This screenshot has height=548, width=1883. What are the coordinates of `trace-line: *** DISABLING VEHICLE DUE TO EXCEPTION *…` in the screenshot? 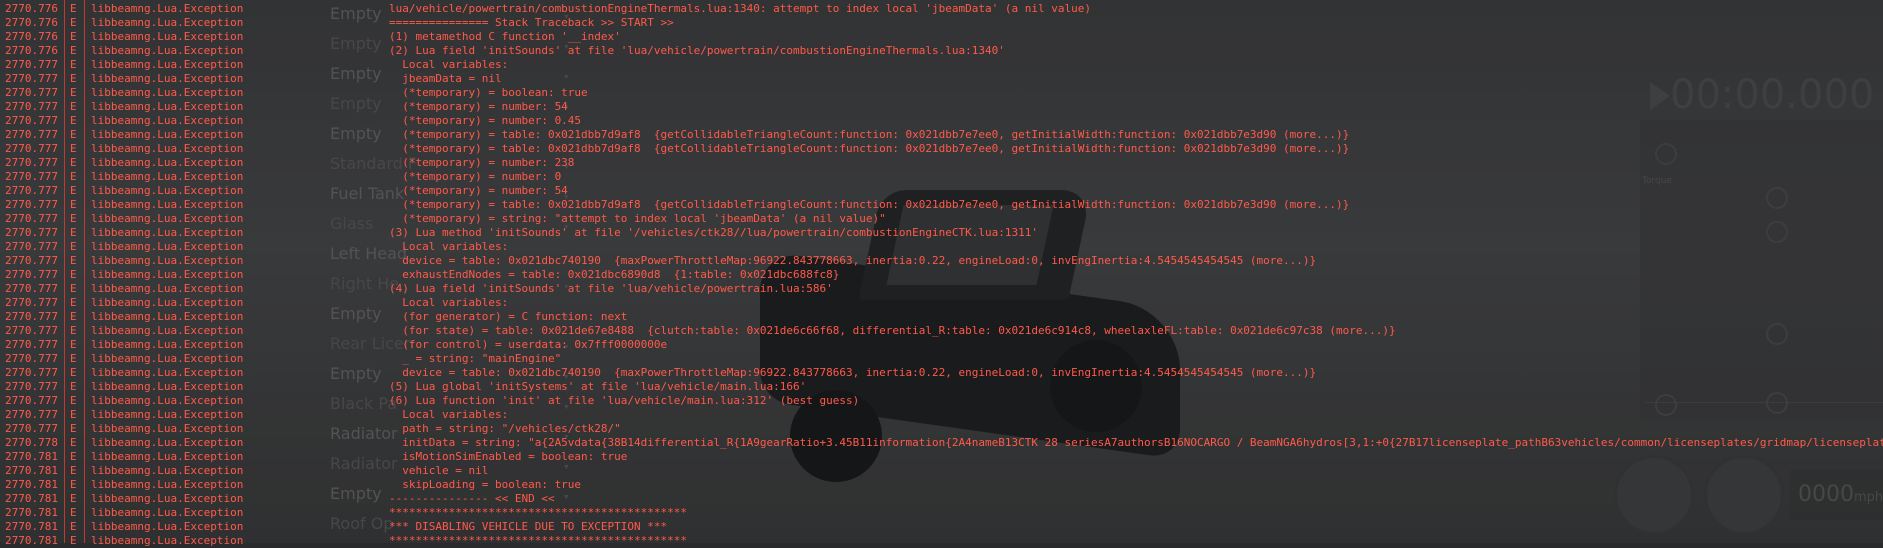 It's located at (528, 526).